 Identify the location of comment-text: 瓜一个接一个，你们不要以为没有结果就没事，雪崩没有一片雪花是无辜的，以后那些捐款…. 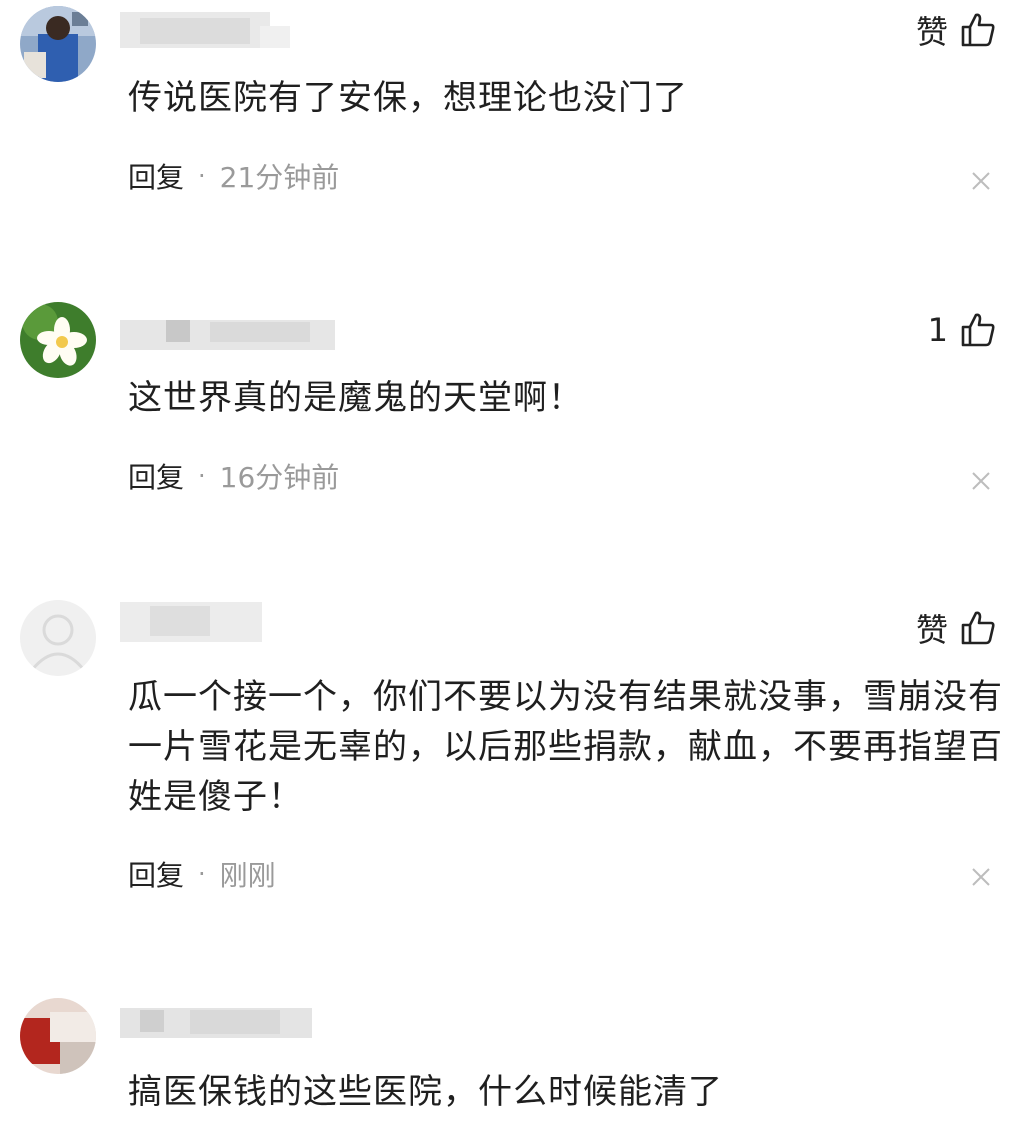
(565, 747).